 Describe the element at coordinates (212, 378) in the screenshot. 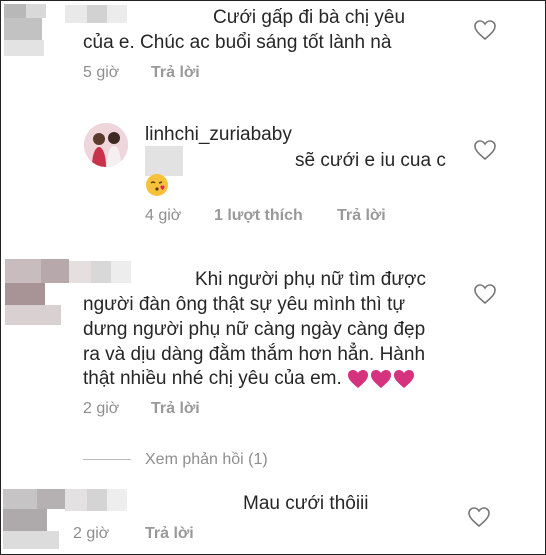

I see `comment-3-line-5-text: thật nhiều nhé chị yêu của em.` at that location.